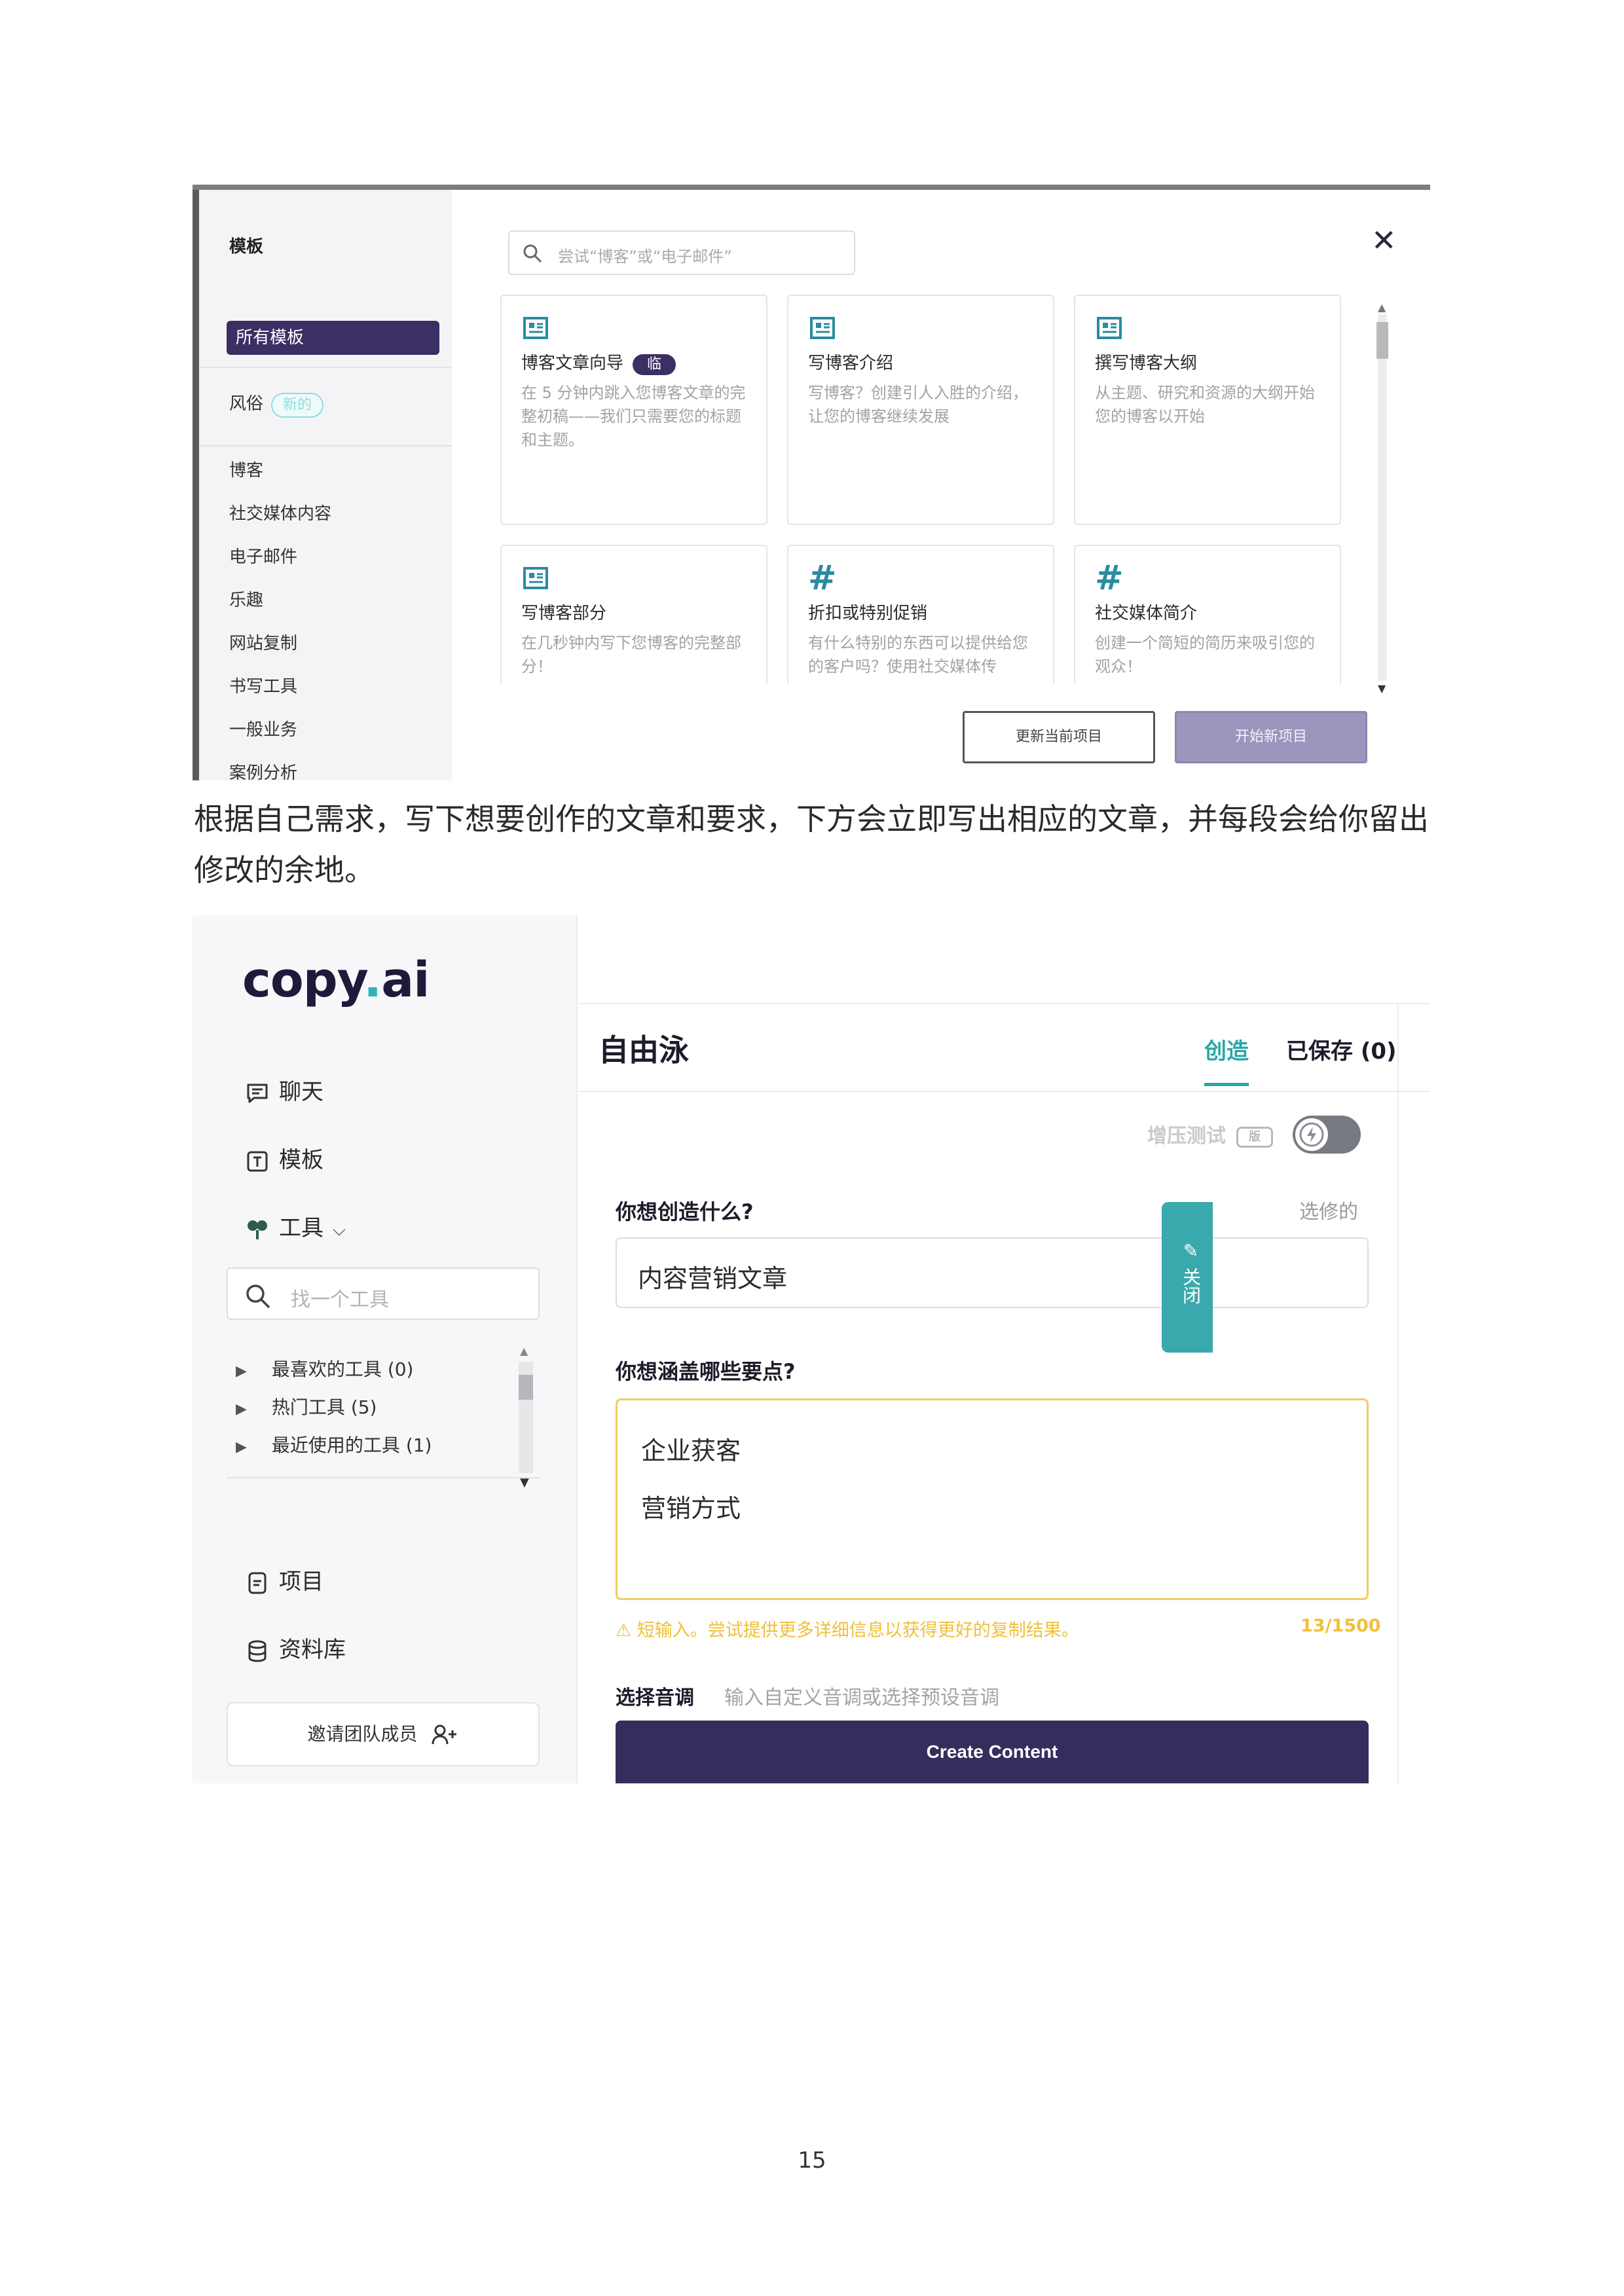 The width and height of the screenshot is (1624, 2296). What do you see at coordinates (526, 1419) in the screenshot?
I see `tools-scrollbar: ▲ ▼` at bounding box center [526, 1419].